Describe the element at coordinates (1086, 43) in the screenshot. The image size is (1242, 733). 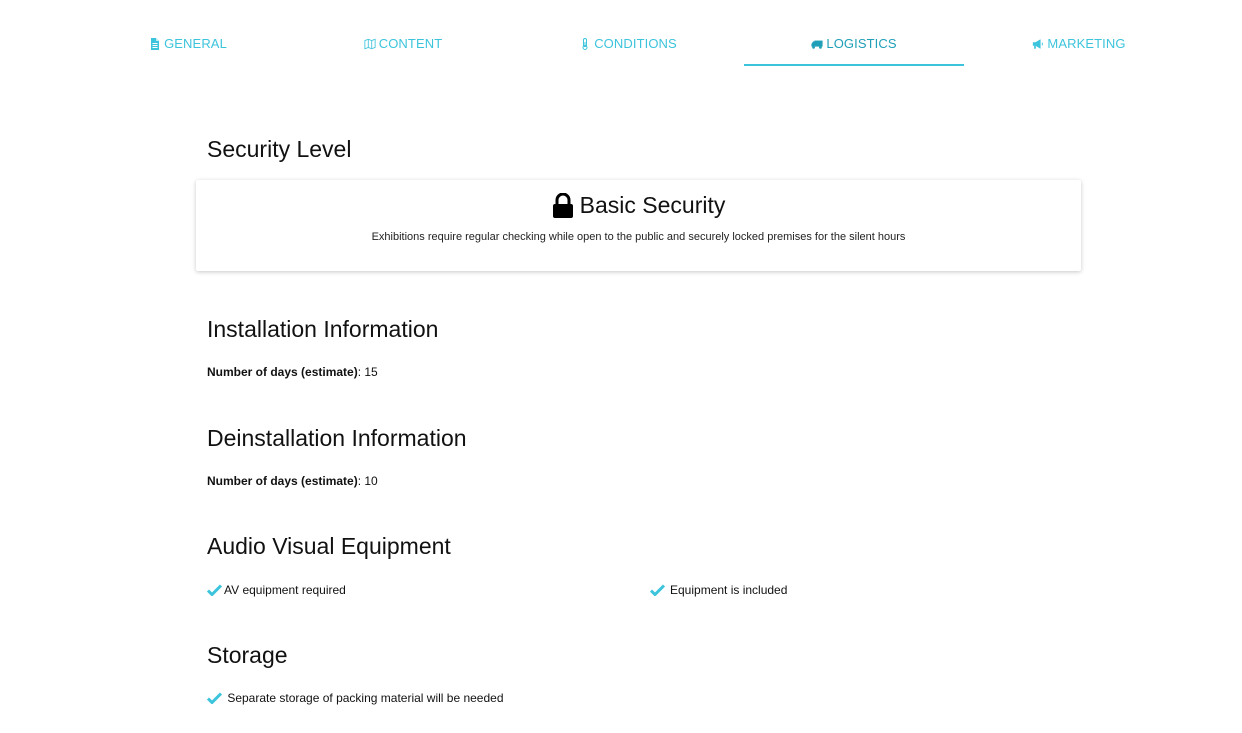
I see `tab-marketing-label: MARKETING` at that location.